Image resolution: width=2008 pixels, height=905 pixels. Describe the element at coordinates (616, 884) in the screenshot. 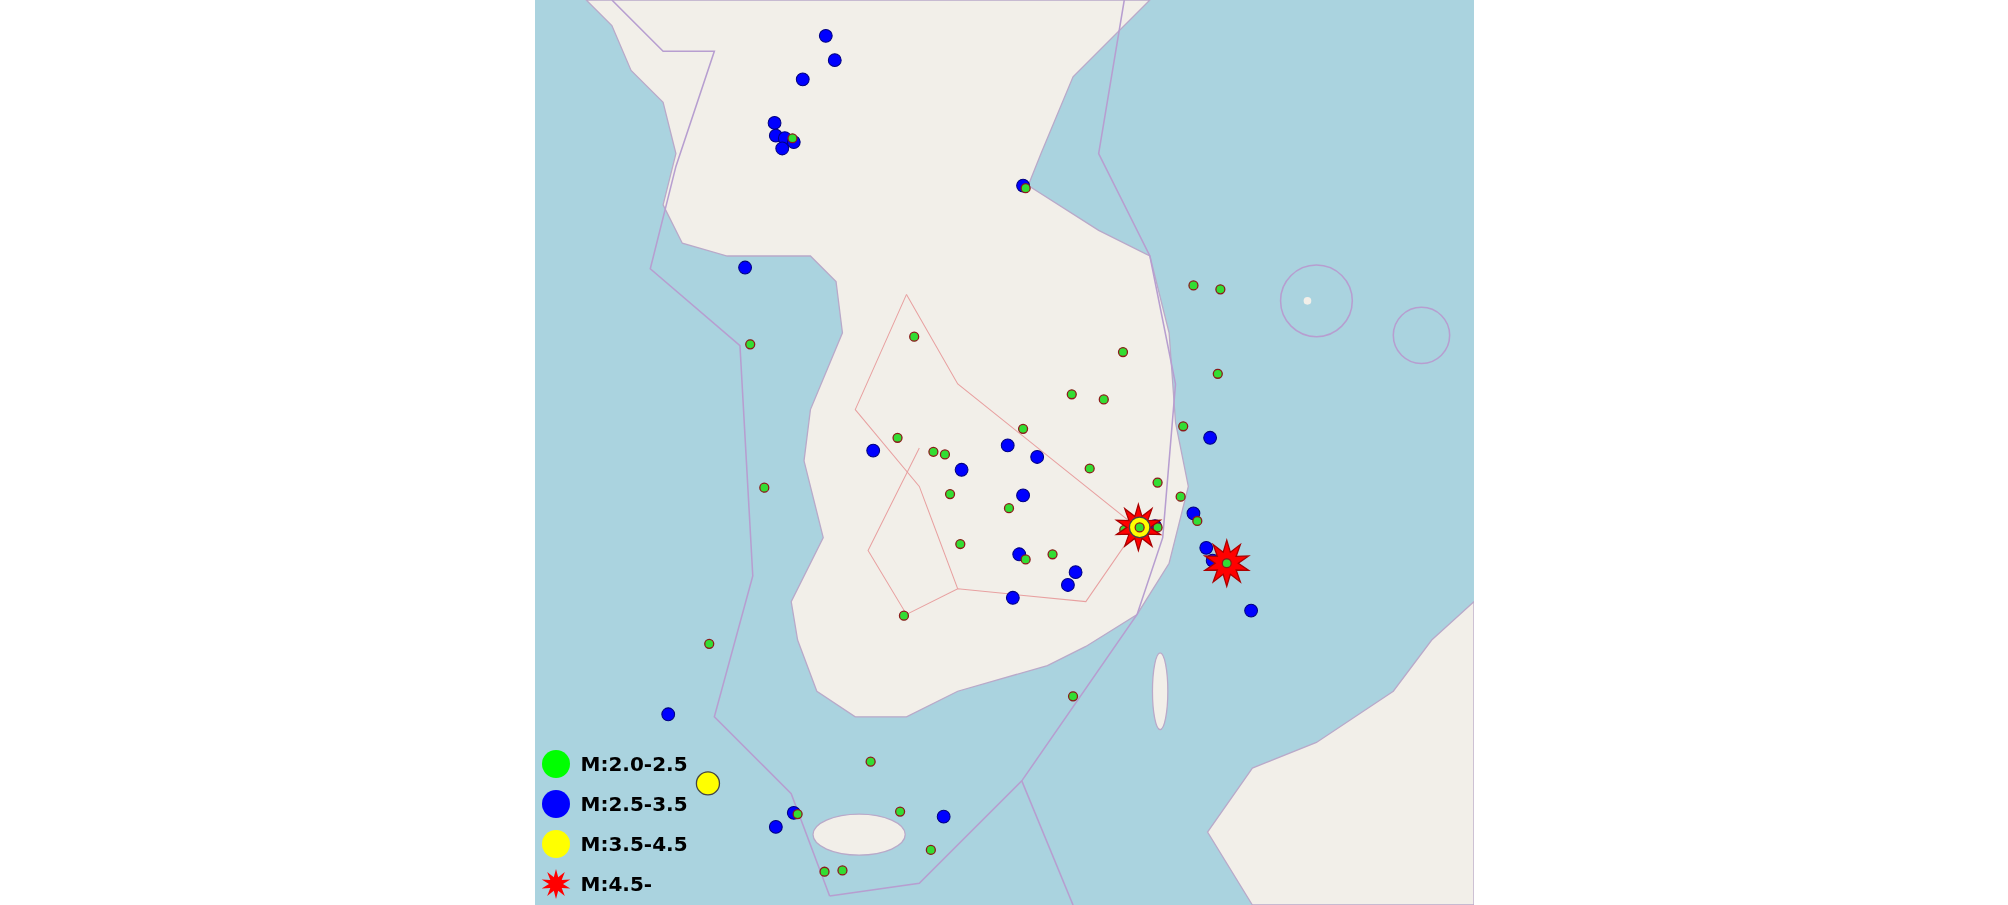

I see `legend-label: M:4.5-` at that location.